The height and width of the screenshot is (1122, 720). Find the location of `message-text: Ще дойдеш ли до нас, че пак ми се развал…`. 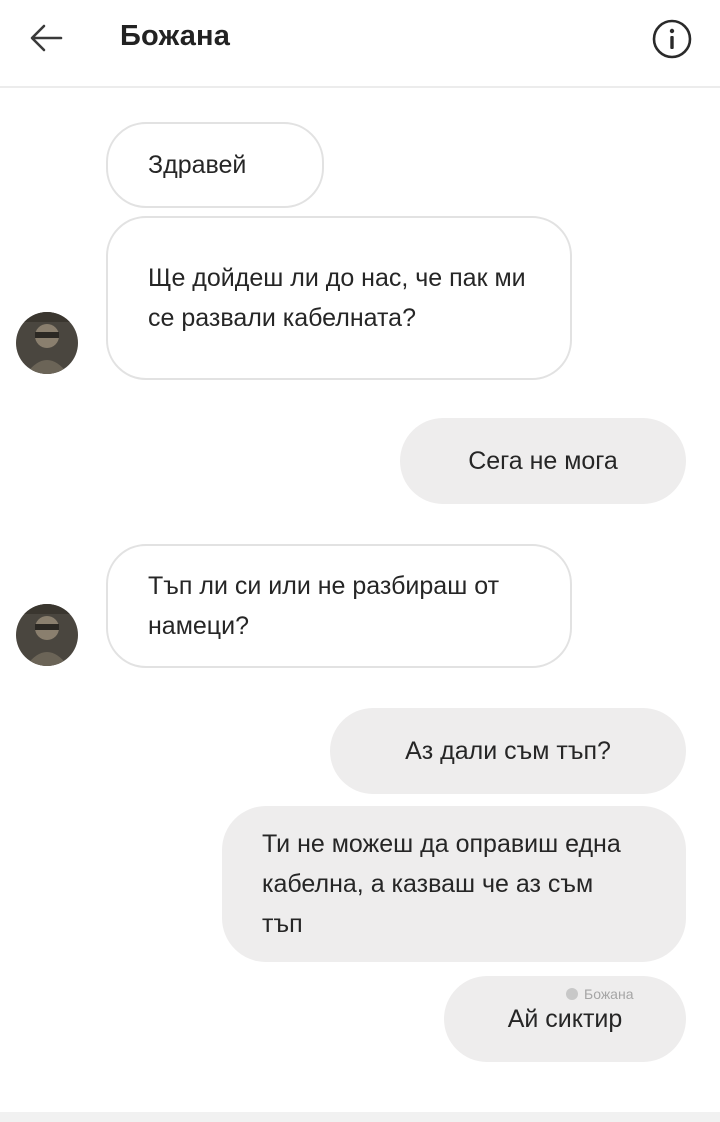

message-text: Ще дойдеш ли до нас, че пак ми се развал… is located at coordinates (337, 298).